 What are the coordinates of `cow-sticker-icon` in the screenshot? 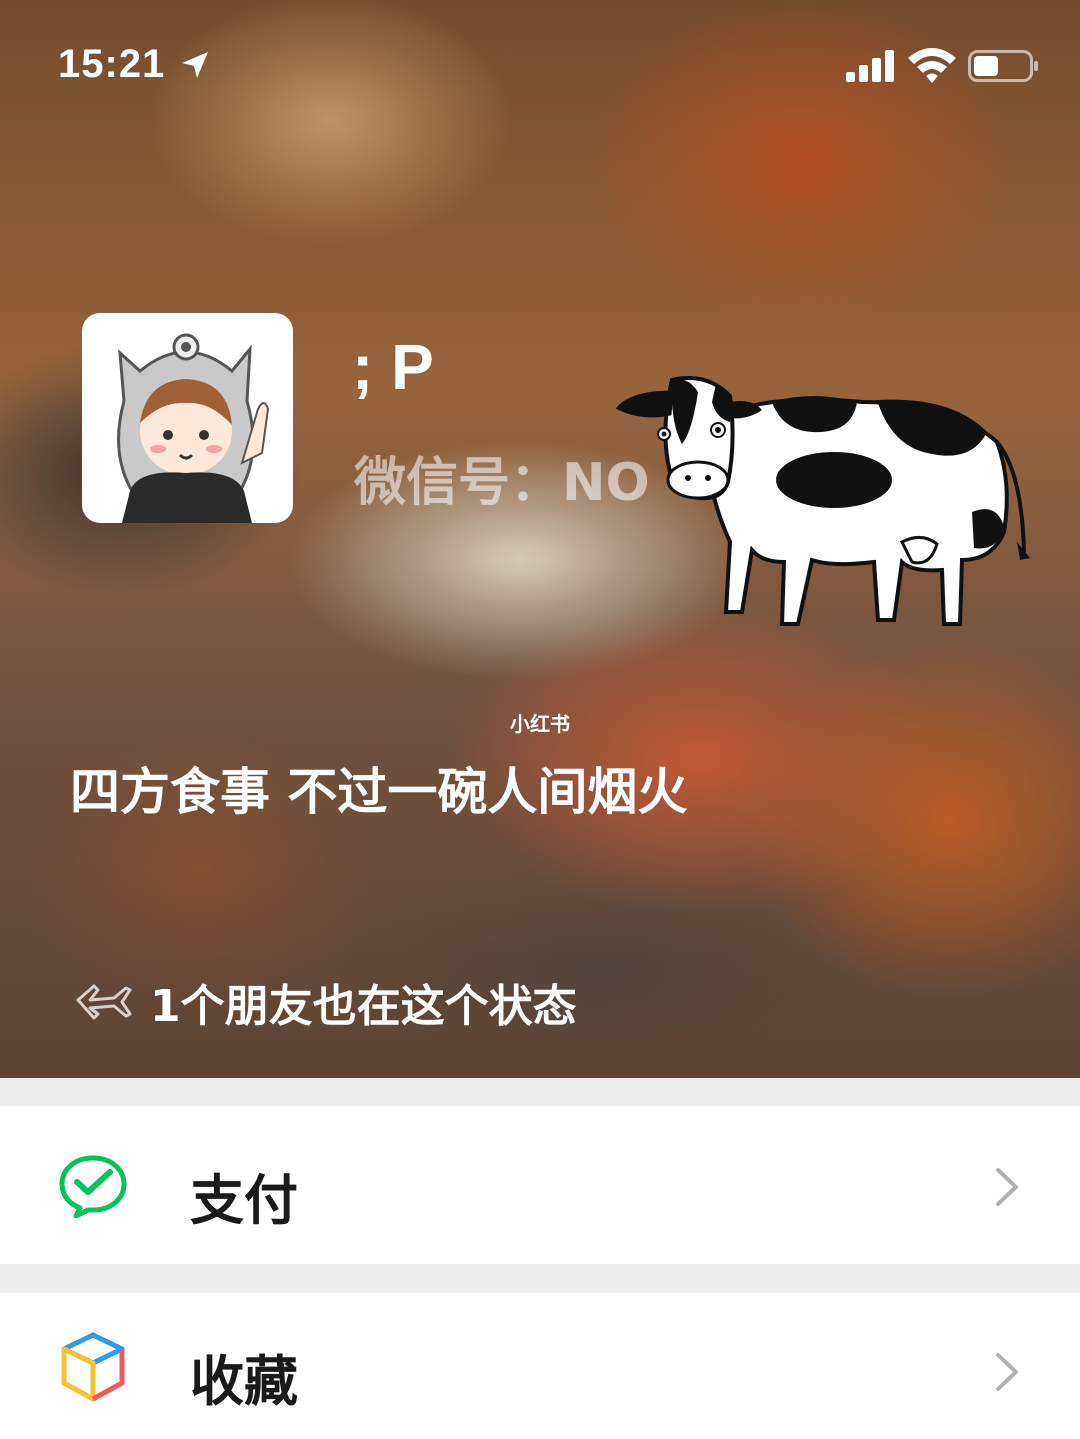 It's located at (822, 501).